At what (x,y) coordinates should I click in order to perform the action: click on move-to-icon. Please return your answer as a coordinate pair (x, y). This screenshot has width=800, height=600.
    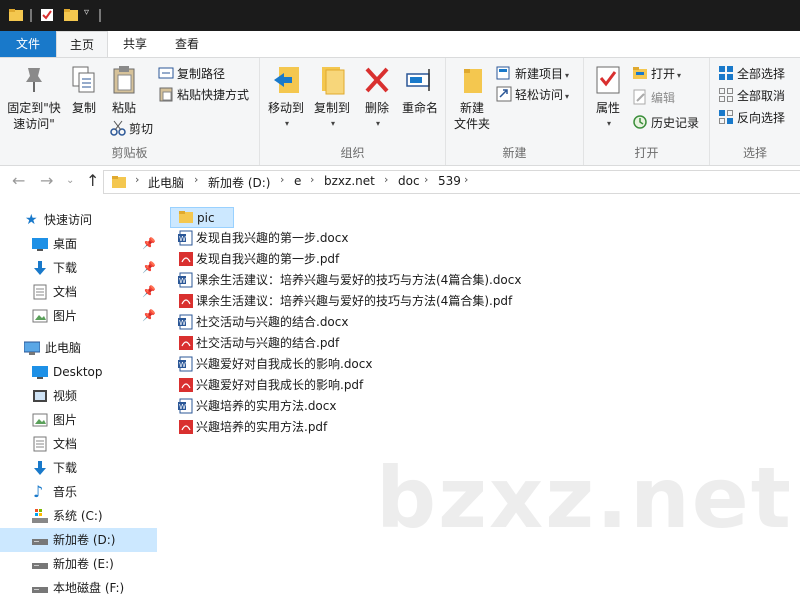
    Looking at the image, I should click on (286, 80).